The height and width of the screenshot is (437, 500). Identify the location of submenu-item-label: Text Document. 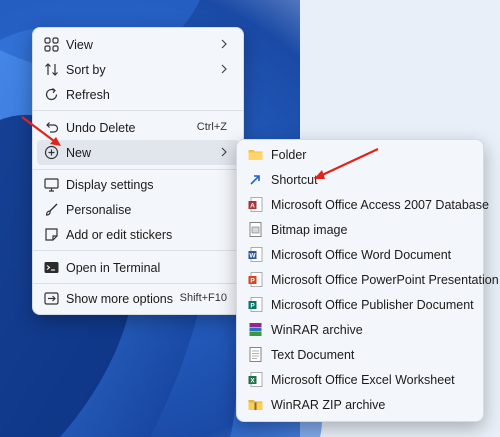
(313, 355).